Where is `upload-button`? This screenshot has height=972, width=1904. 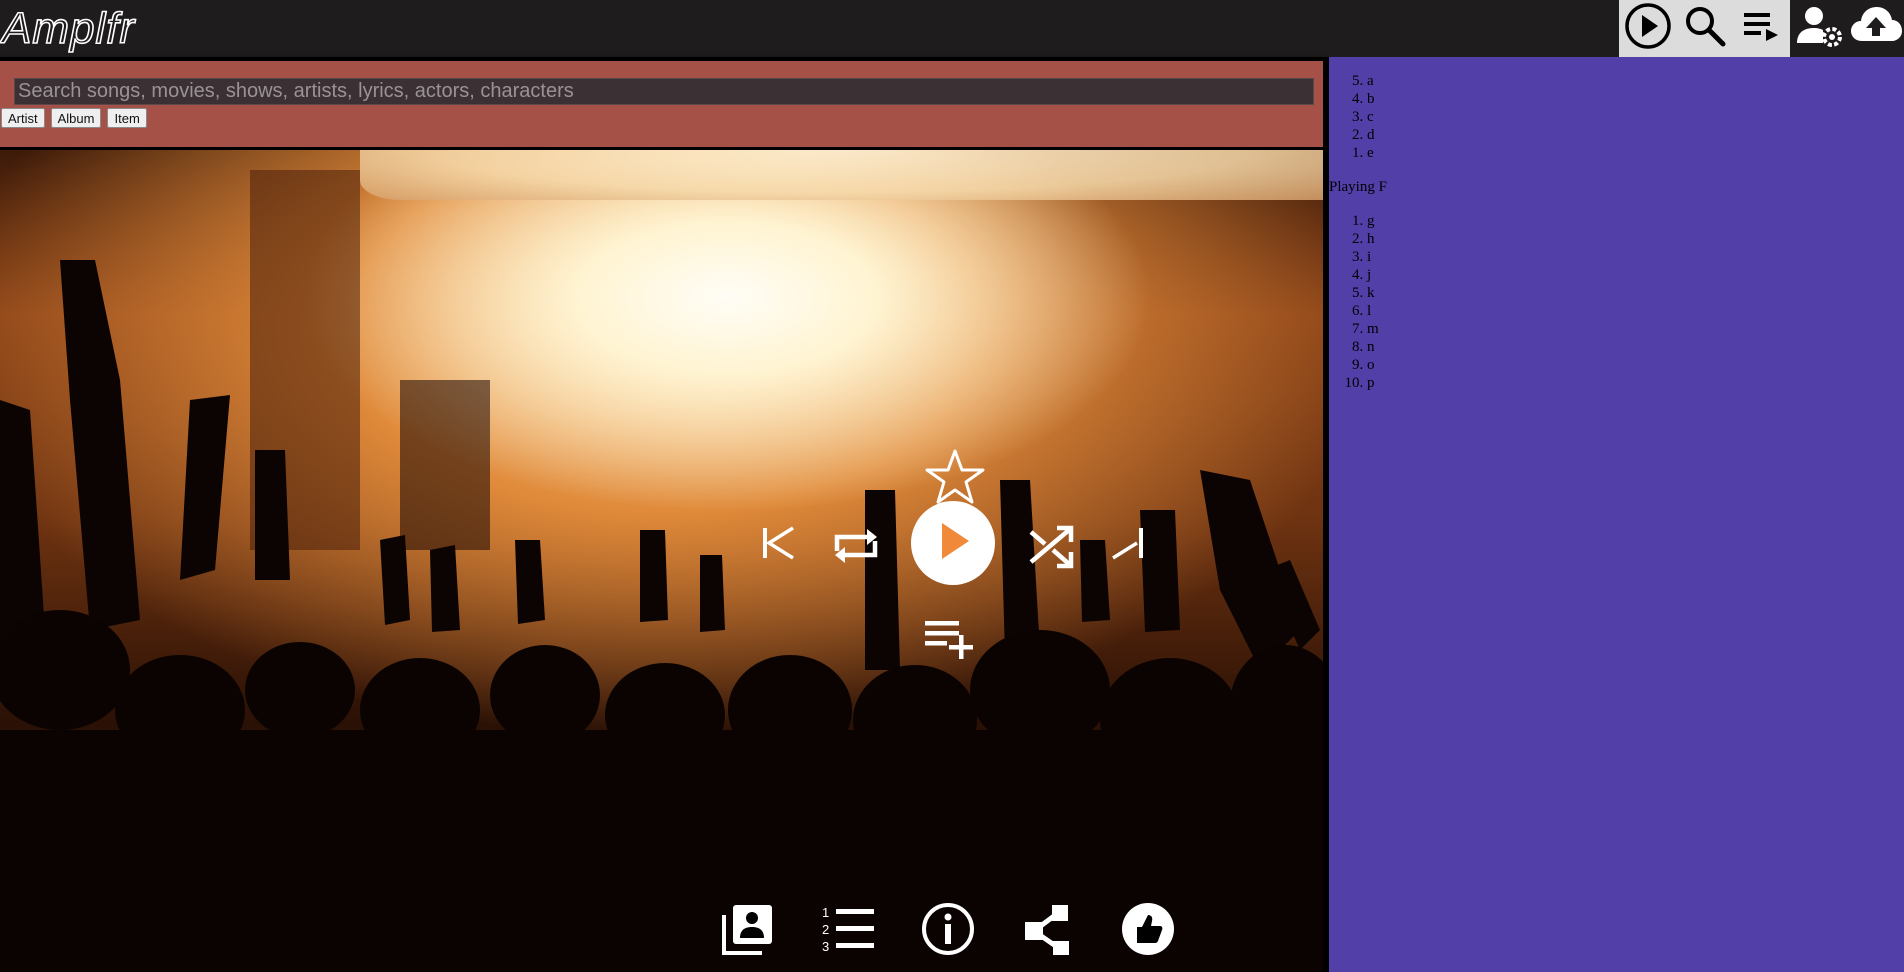
upload-button is located at coordinates (1875, 28).